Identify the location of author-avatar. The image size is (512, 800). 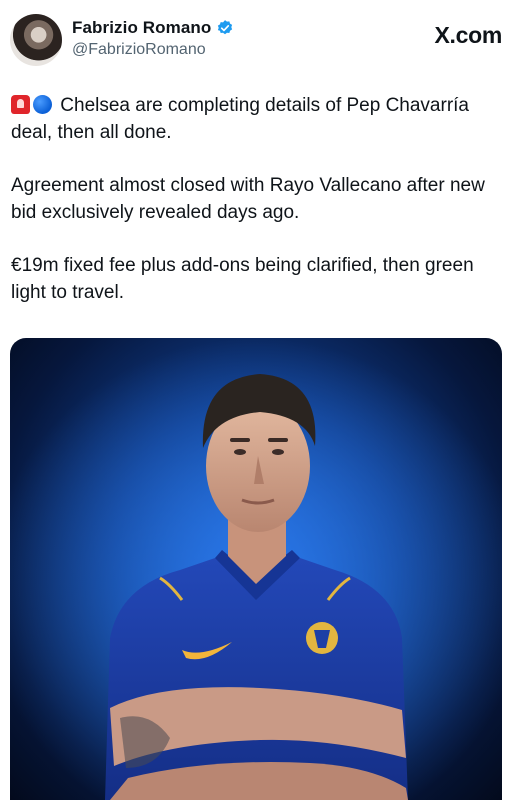
(36, 40).